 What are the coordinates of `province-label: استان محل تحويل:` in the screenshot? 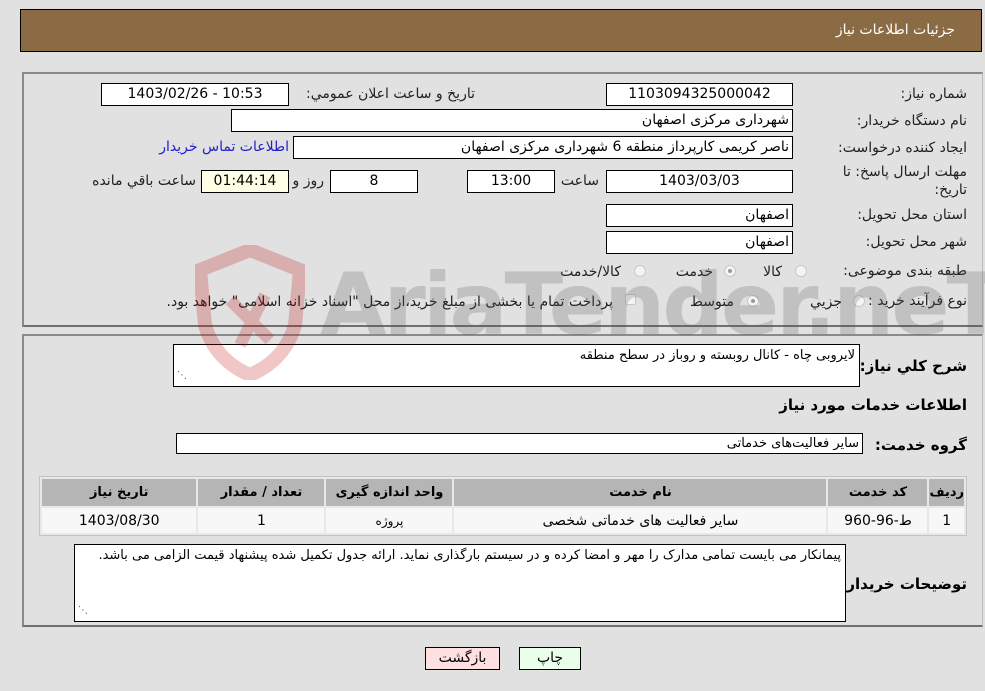 It's located at (912, 215).